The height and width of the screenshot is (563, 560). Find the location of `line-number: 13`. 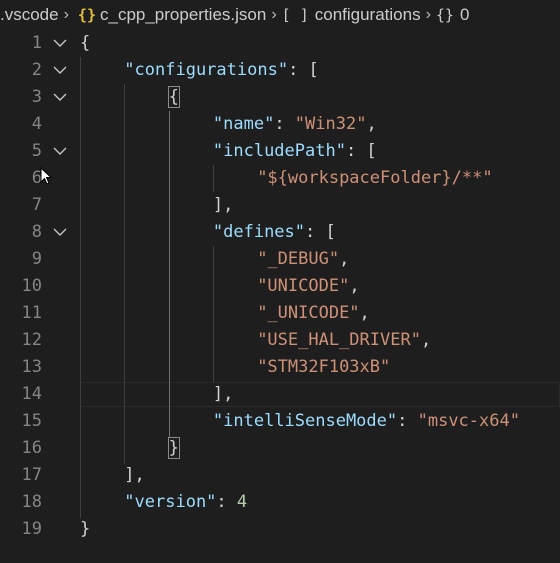

line-number: 13 is located at coordinates (31, 367).